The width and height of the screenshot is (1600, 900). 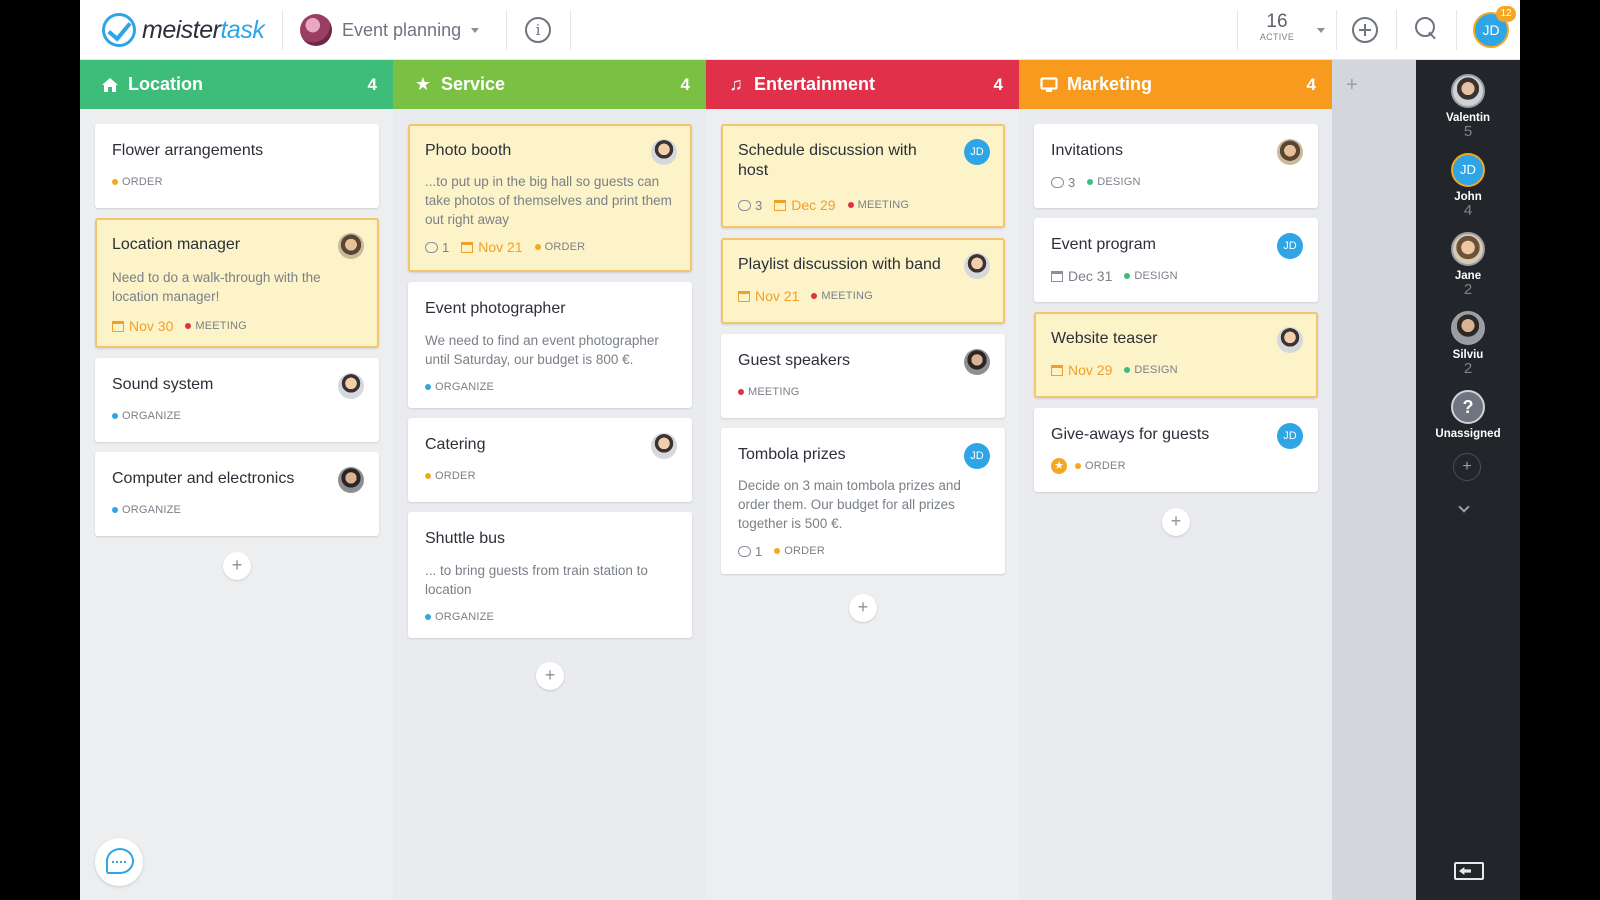 I want to click on info-icon: i, so click(x=538, y=30).